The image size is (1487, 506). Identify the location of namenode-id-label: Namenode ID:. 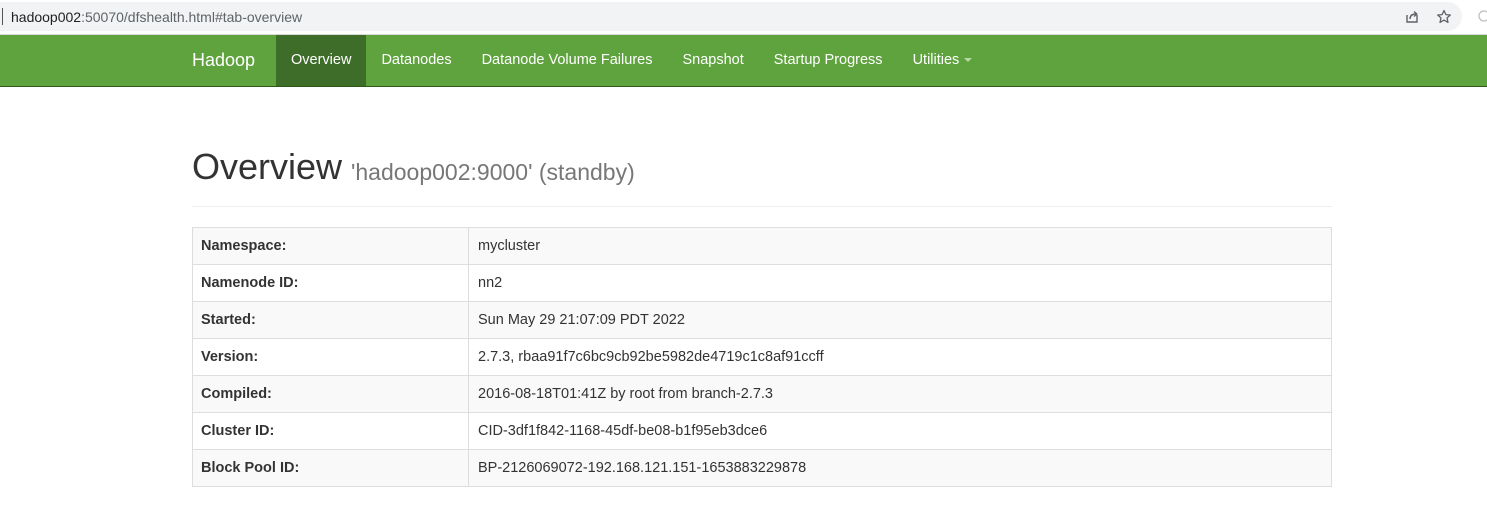
(330, 283).